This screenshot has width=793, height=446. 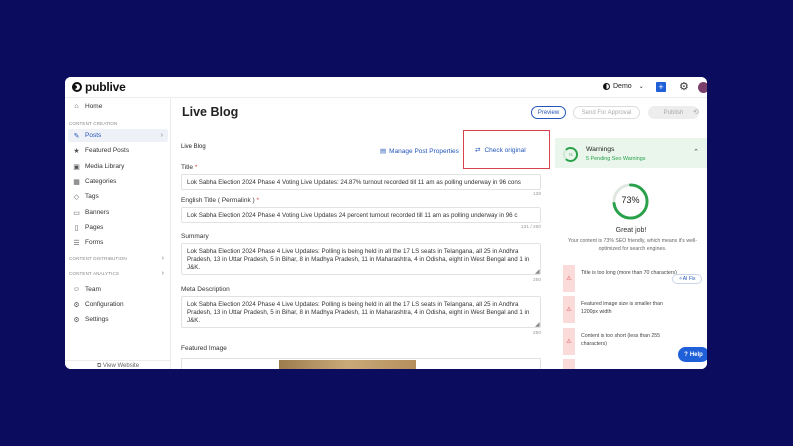 I want to click on history-icon: ⟲, so click(x=696, y=112).